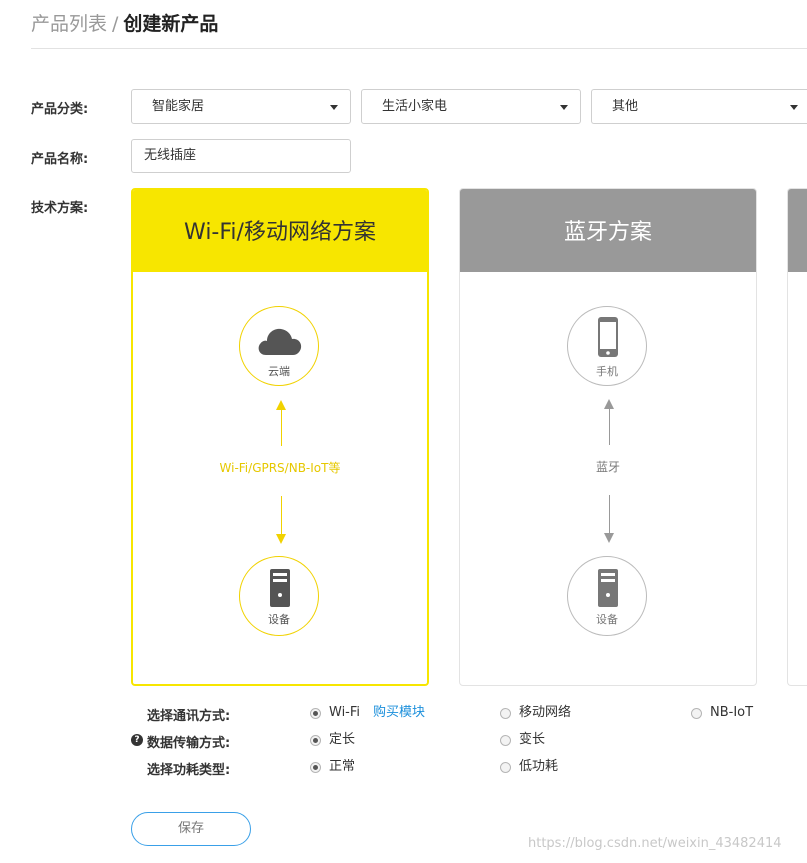  What do you see at coordinates (342, 766) in the screenshot?
I see `radio-power-normal-label: 正常` at bounding box center [342, 766].